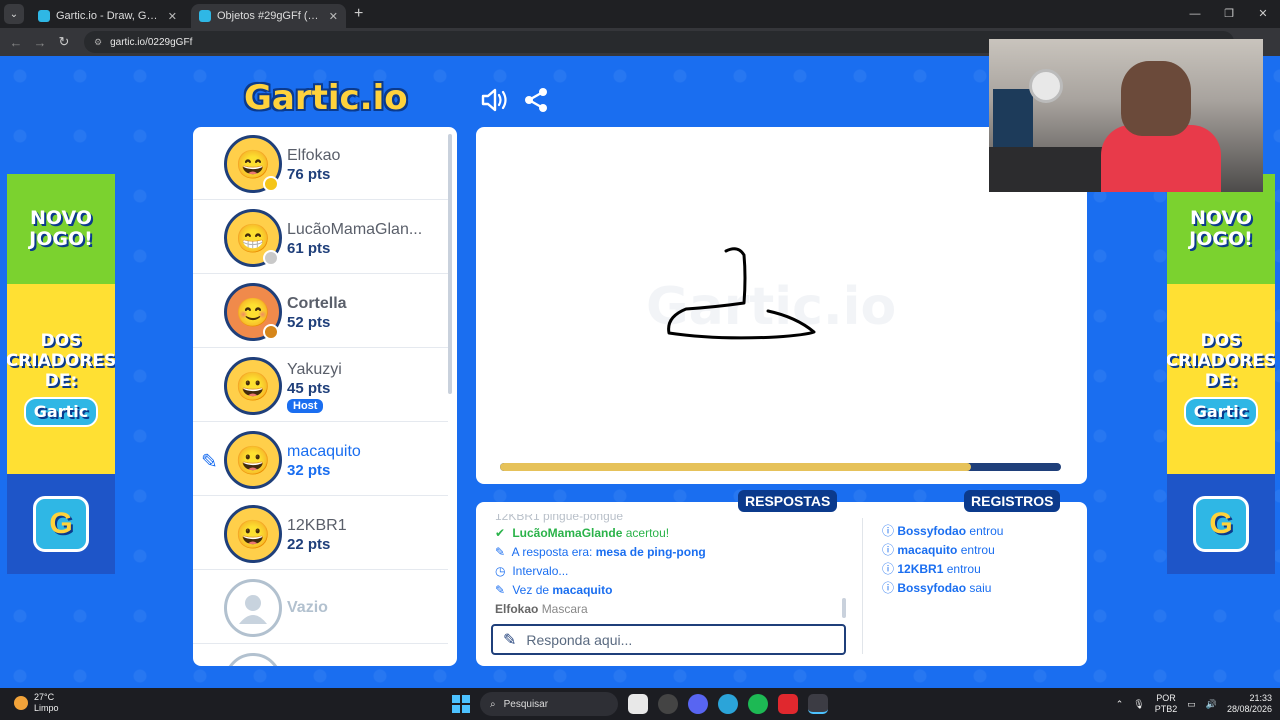  What do you see at coordinates (1120, 704) in the screenshot?
I see `chevron-up-icon: ⌃` at bounding box center [1120, 704].